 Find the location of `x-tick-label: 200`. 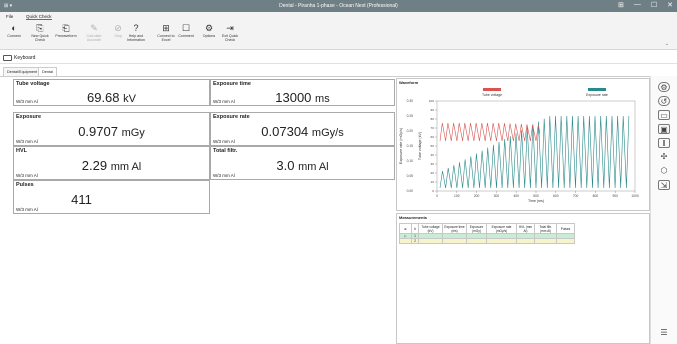

x-tick-label: 200 is located at coordinates (477, 196).